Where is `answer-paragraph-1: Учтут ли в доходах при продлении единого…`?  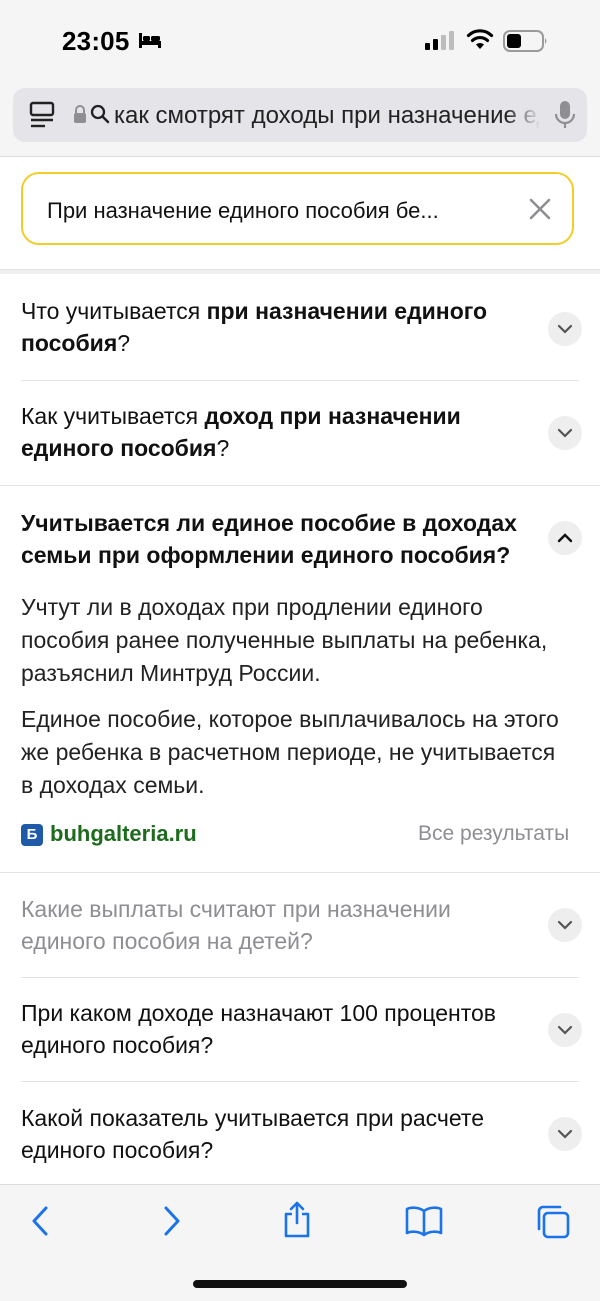 answer-paragraph-1: Учтут ли в доходах при продлении единого… is located at coordinates (284, 640).